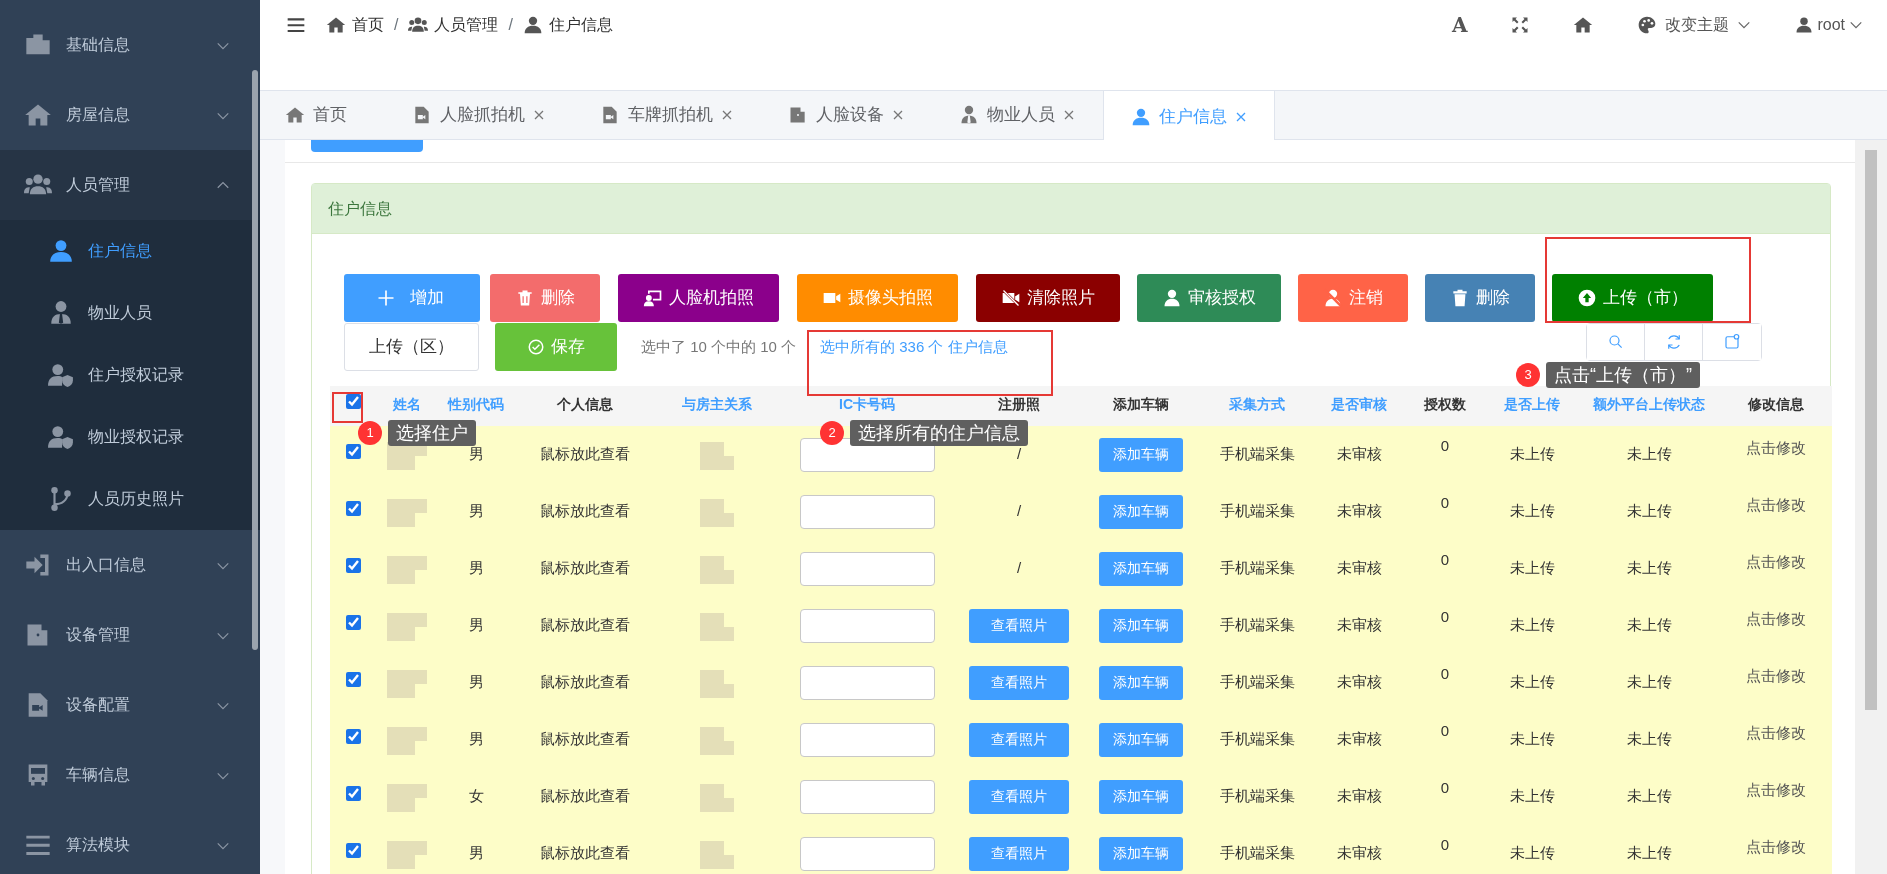 This screenshot has height=874, width=1887. What do you see at coordinates (353, 401) in the screenshot?
I see `select-all-checkbox` at bounding box center [353, 401].